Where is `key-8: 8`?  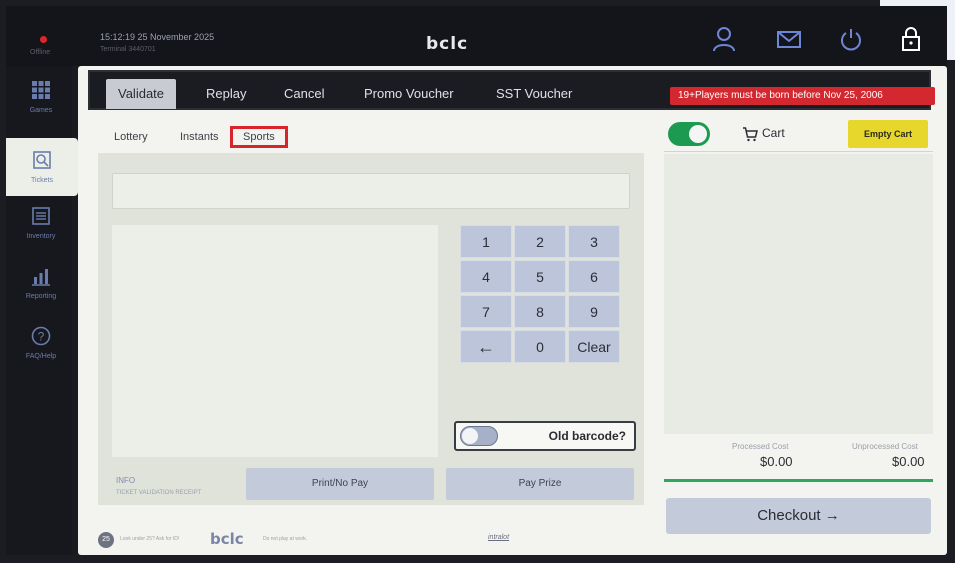
key-8: 8 is located at coordinates (540, 311).